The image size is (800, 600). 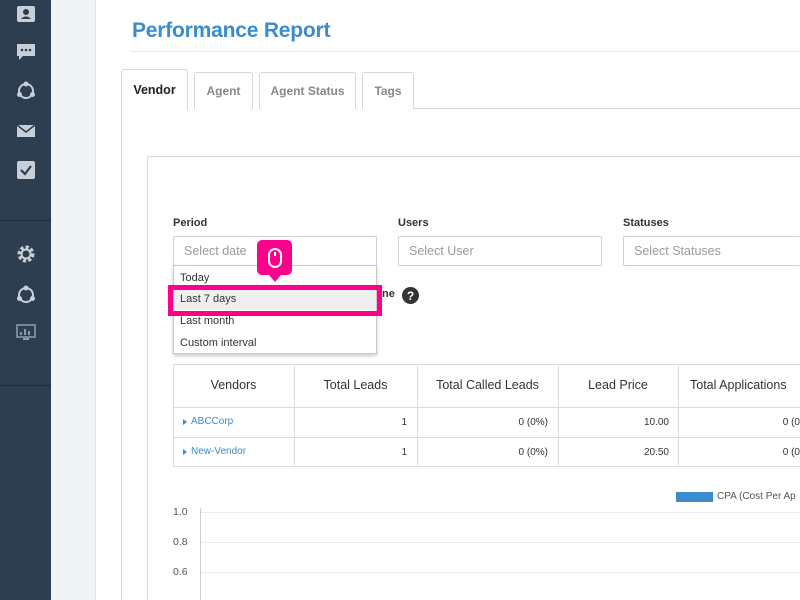 What do you see at coordinates (677, 251) in the screenshot?
I see `statuses-placeholder: Select Statuses` at bounding box center [677, 251].